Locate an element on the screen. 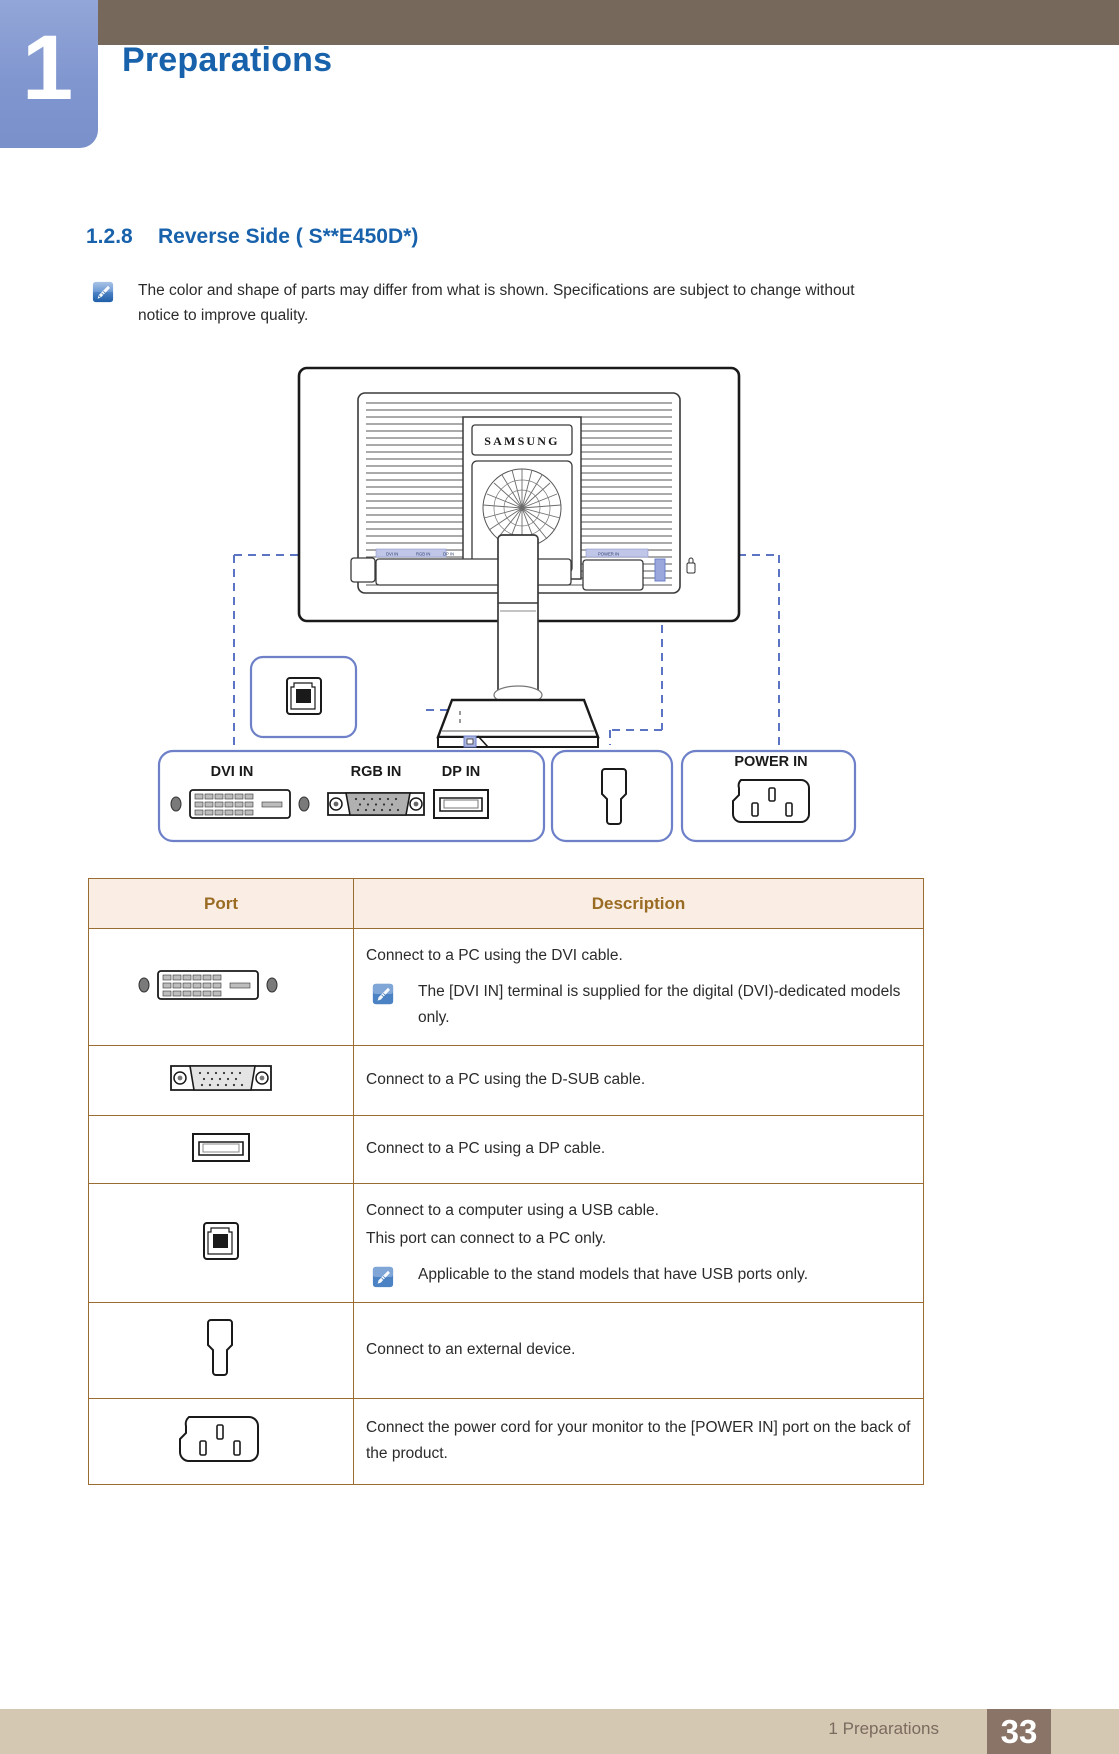 The image size is (1119, 1754). displayport-port-icon-diagram is located at coordinates (461, 804).